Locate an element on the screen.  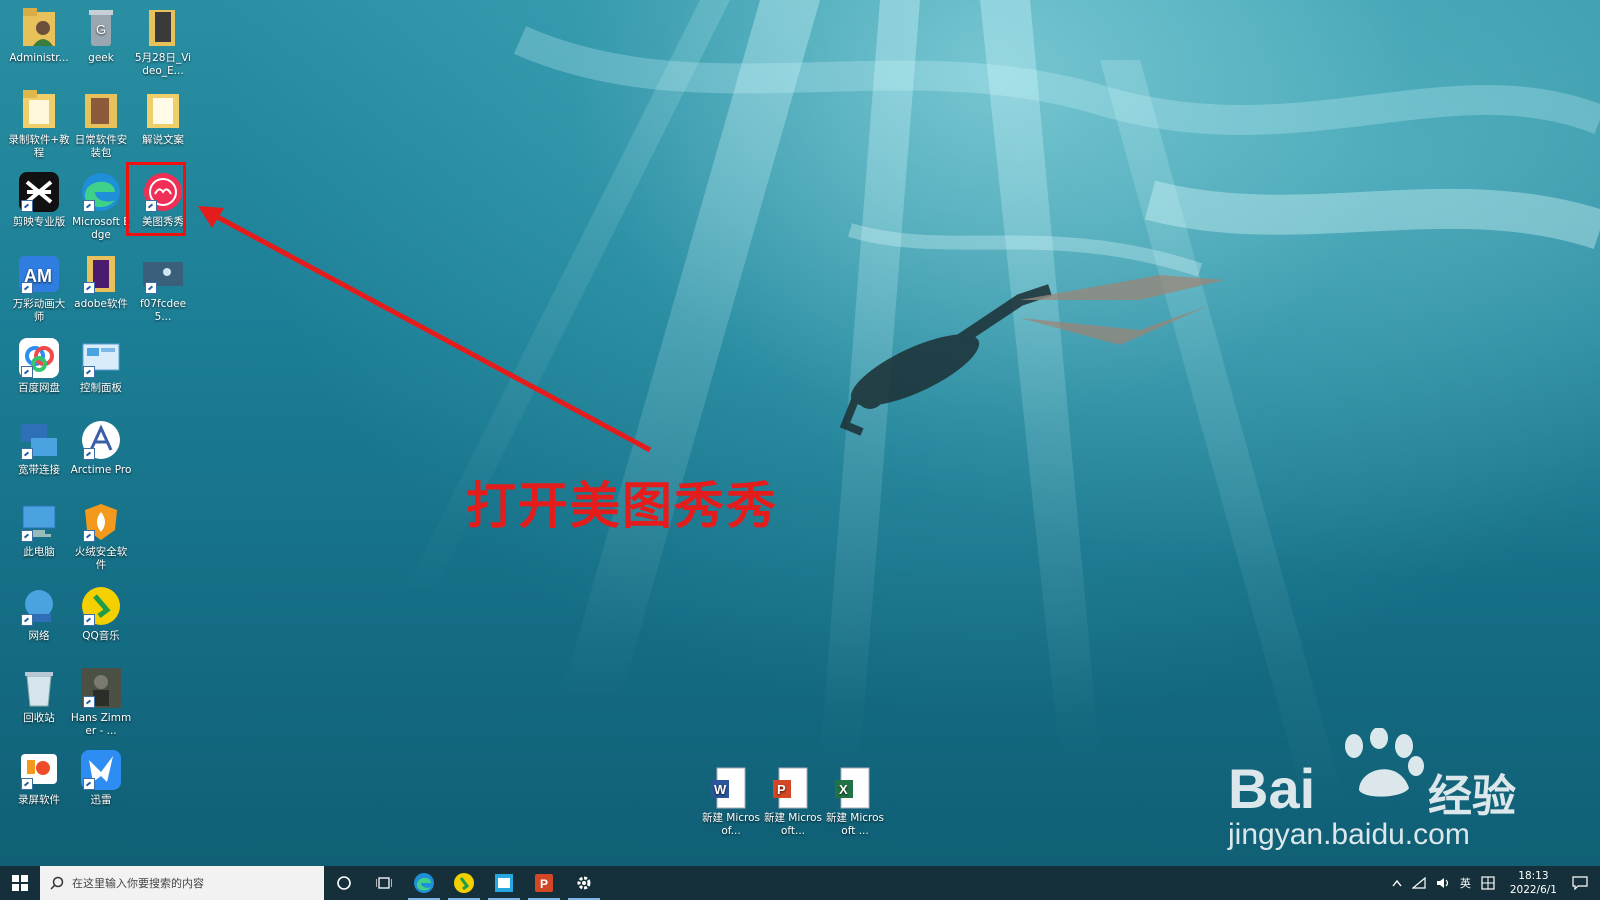
taskbar-settings is located at coordinates (584, 883).